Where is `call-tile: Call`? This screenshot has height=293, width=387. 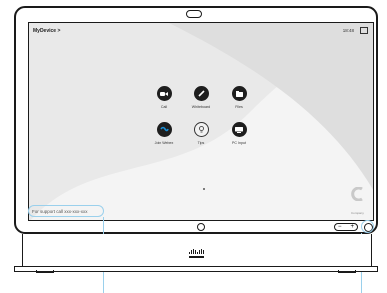
call-tile: Call is located at coordinates (164, 97).